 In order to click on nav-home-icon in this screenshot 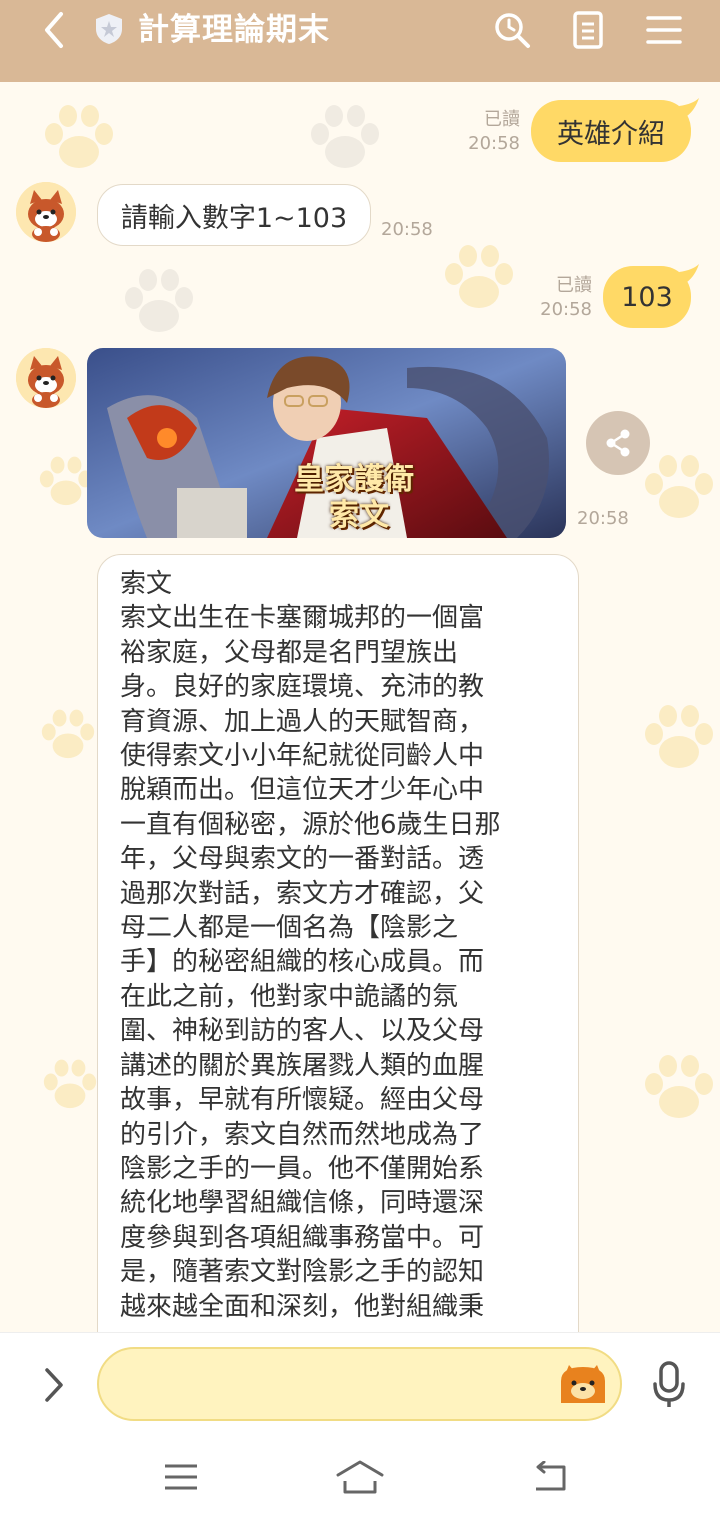, I will do `click(360, 1477)`.